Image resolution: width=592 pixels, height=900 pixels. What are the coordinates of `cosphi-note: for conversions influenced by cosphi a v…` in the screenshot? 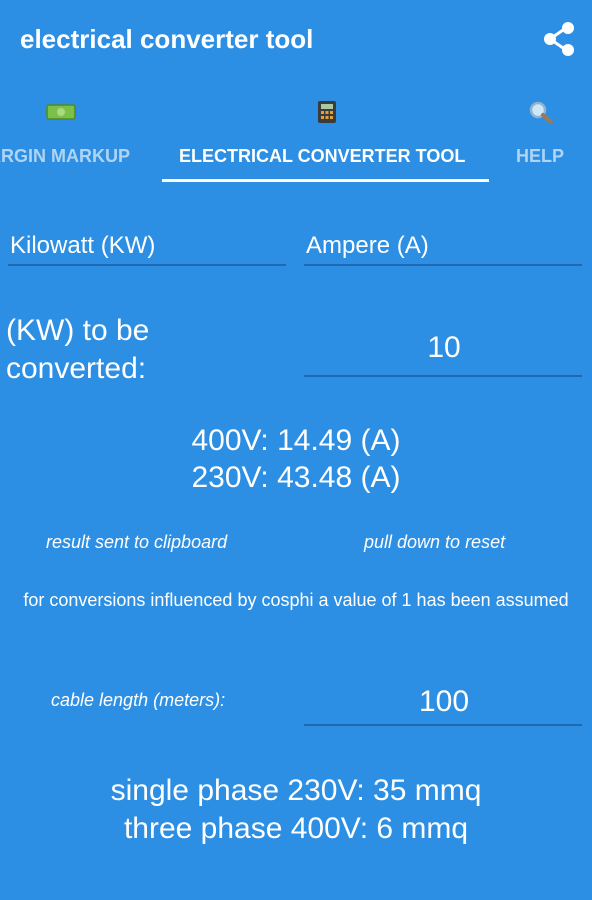 It's located at (296, 600).